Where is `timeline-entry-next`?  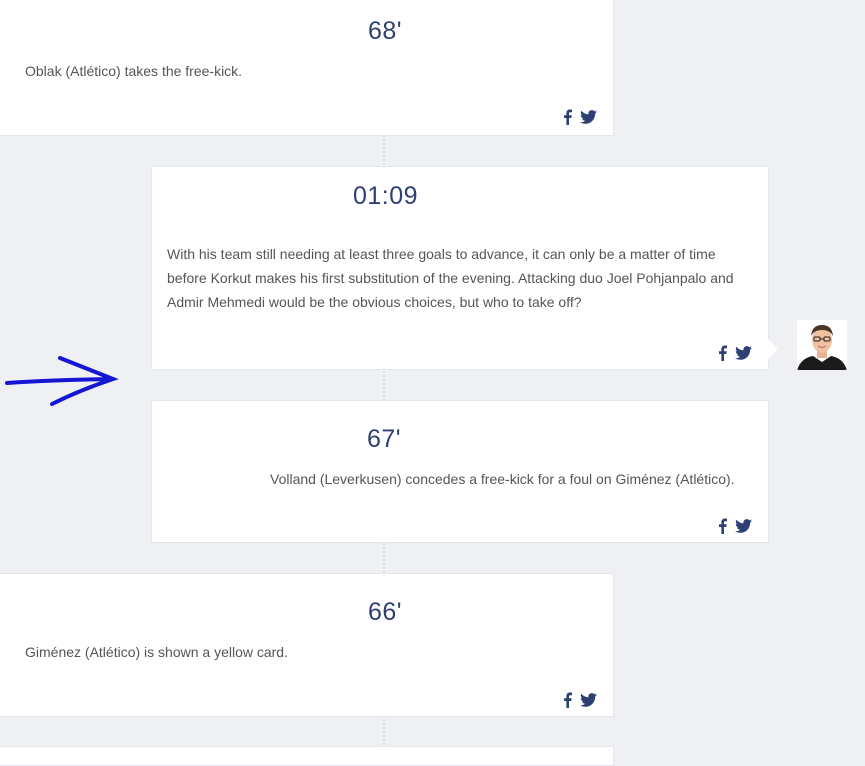 timeline-entry-next is located at coordinates (307, 756).